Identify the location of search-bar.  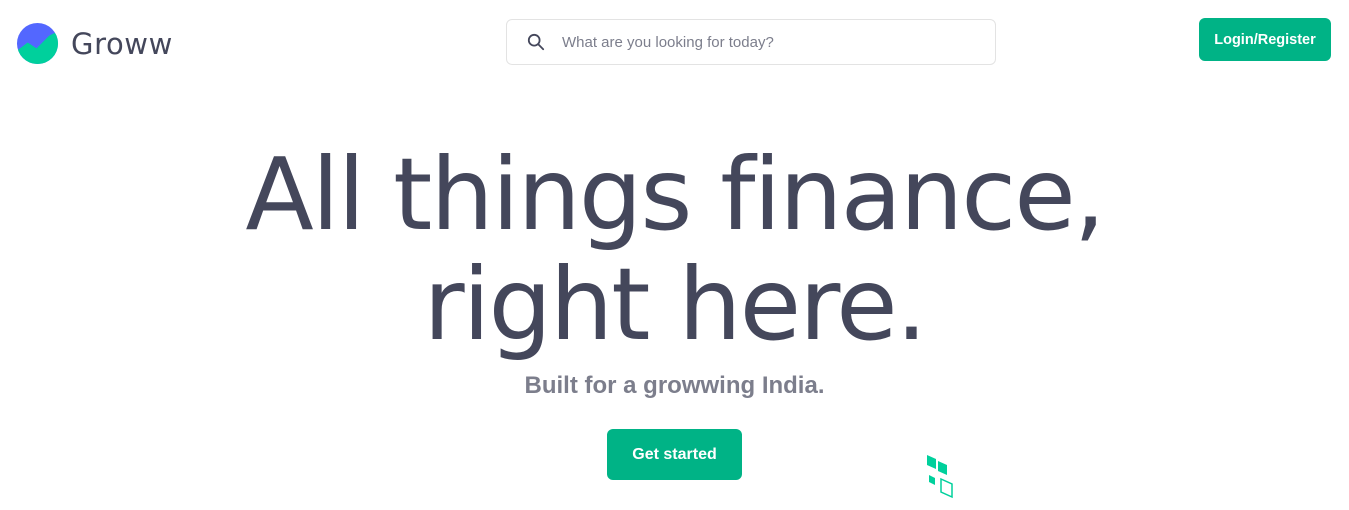
(751, 42).